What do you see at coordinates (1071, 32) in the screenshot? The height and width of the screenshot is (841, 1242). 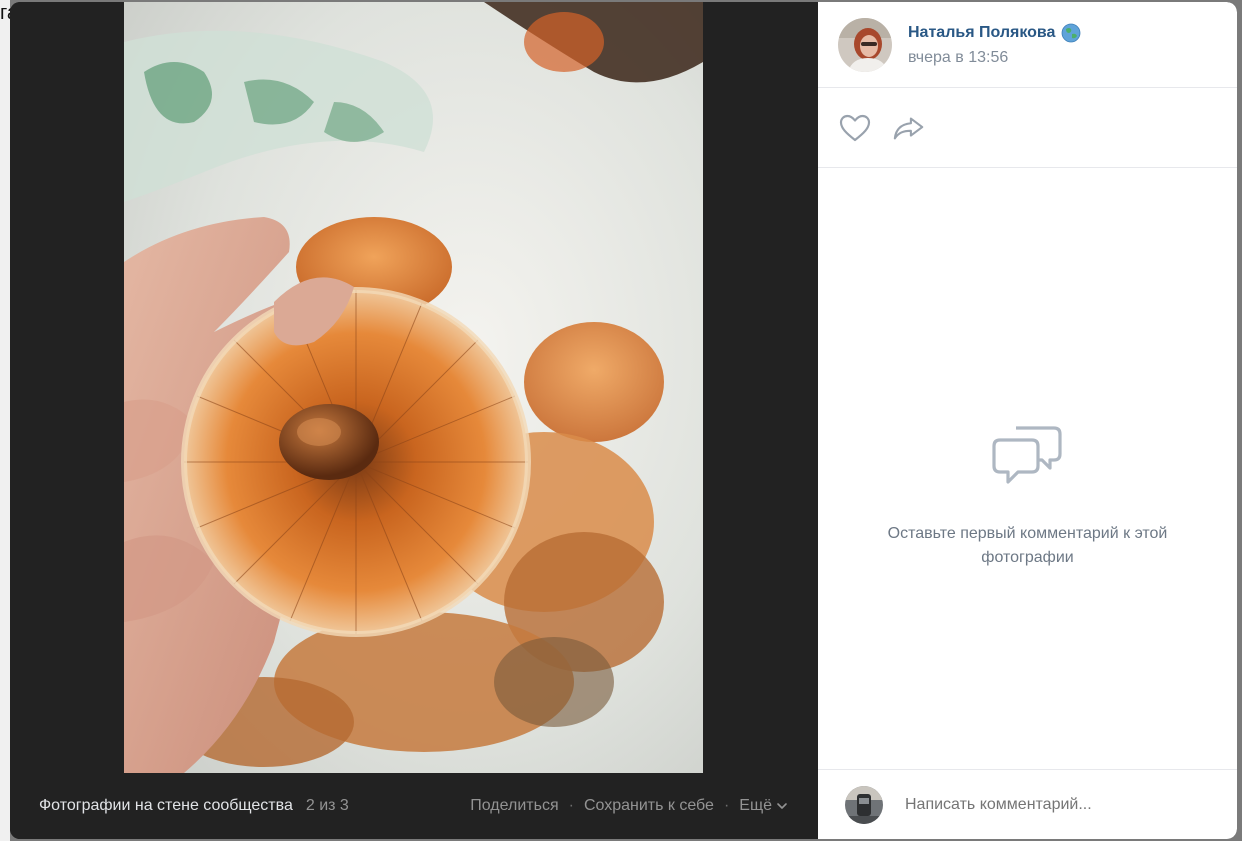 I see `globe-icon` at bounding box center [1071, 32].